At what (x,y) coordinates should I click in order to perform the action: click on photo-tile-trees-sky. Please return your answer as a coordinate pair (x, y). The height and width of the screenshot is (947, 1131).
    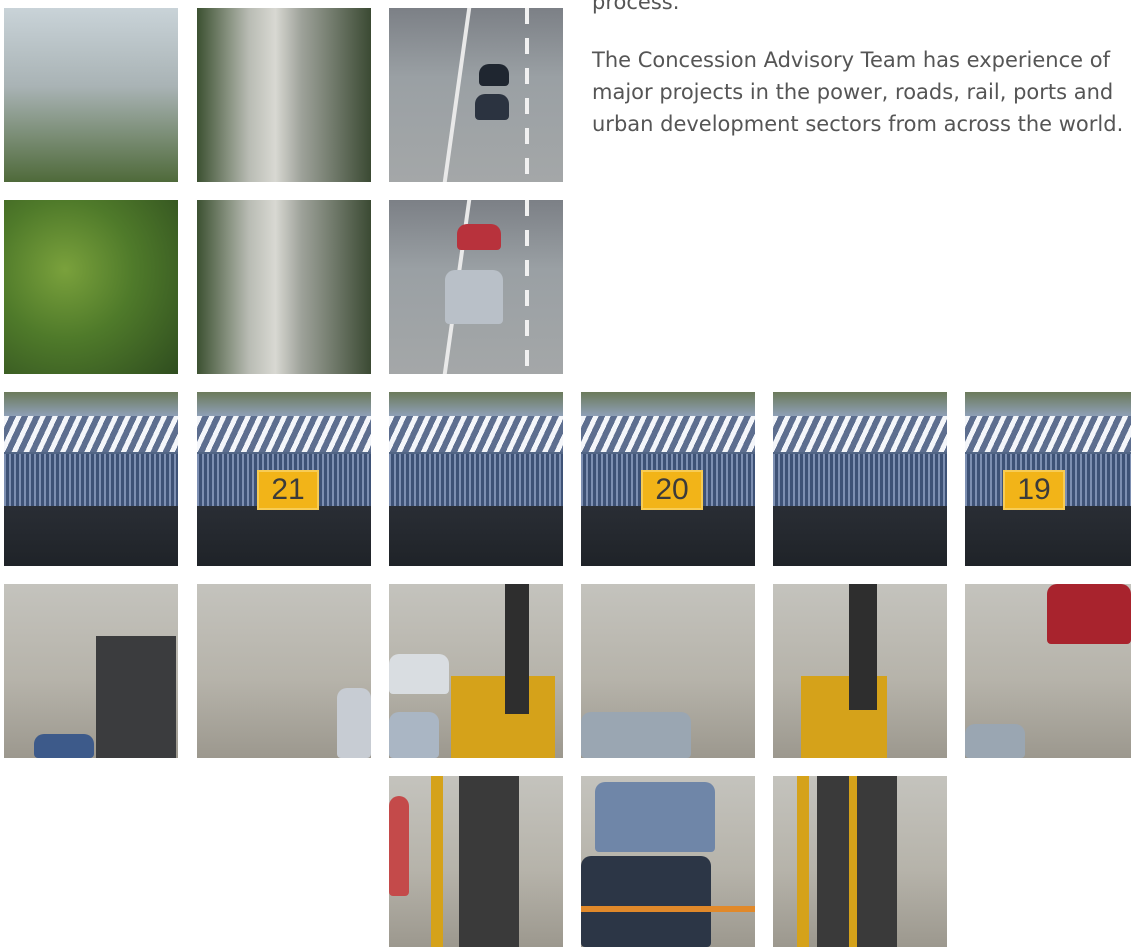
    Looking at the image, I should click on (91, 95).